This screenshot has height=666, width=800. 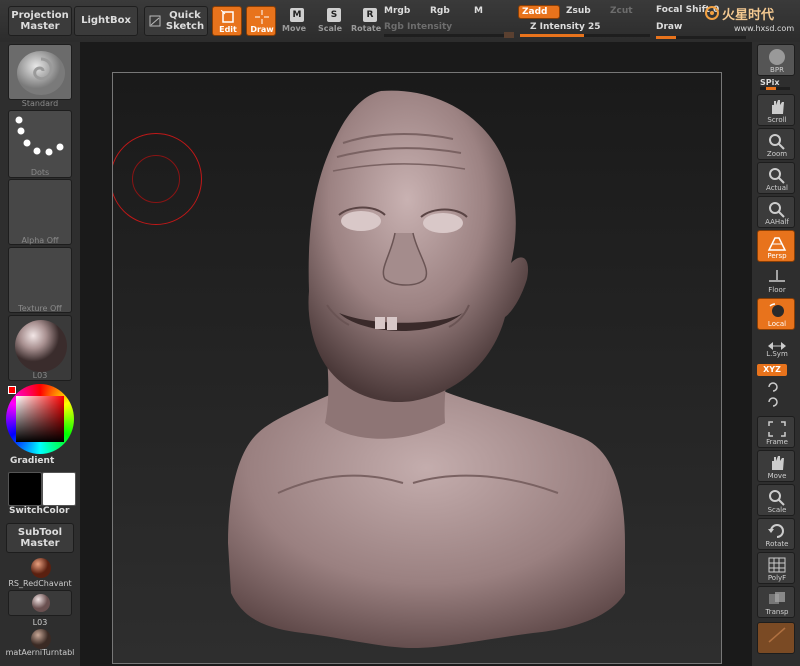 I want to click on transp-button: Transp, so click(x=776, y=602).